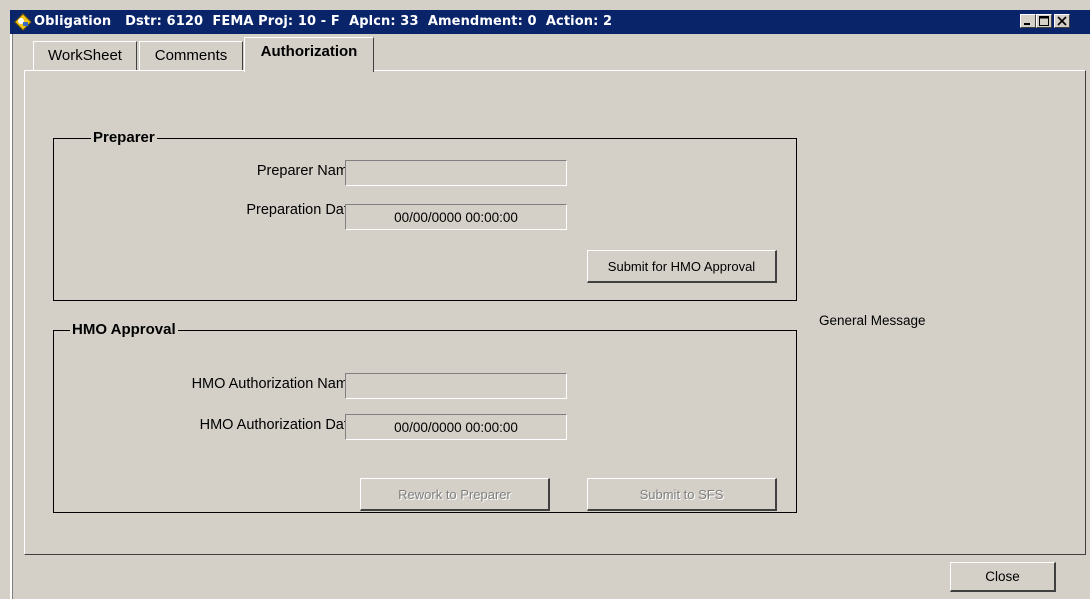 The height and width of the screenshot is (599, 1090). I want to click on preparer-name-field, so click(456, 173).